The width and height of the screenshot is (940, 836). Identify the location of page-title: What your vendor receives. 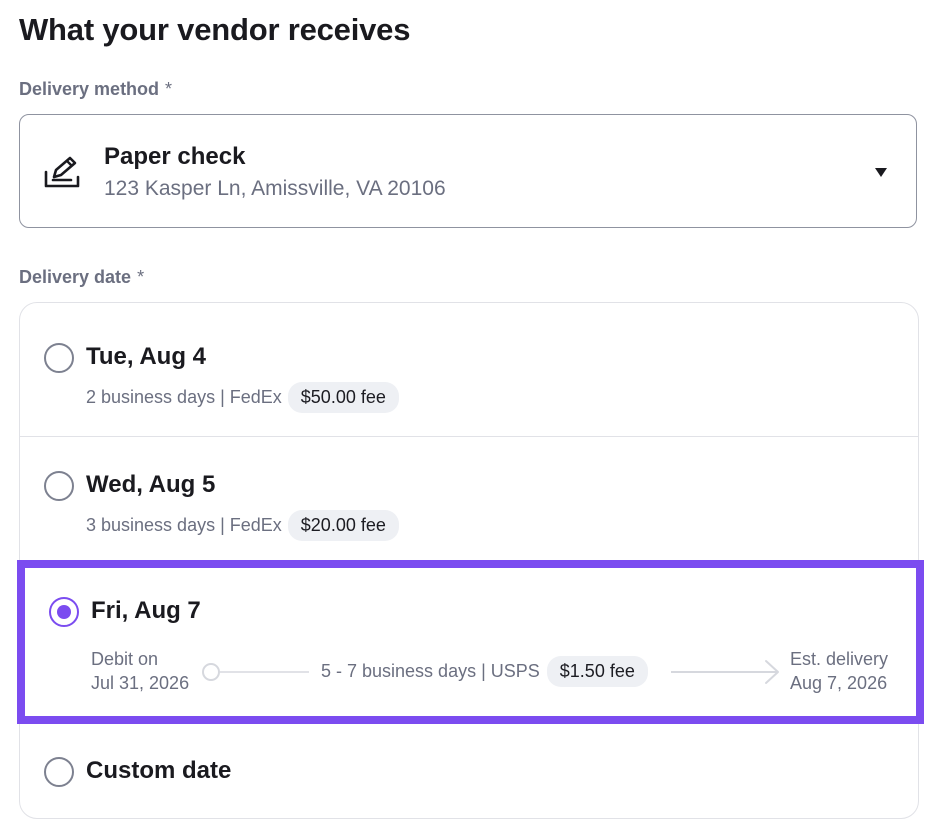
(215, 29).